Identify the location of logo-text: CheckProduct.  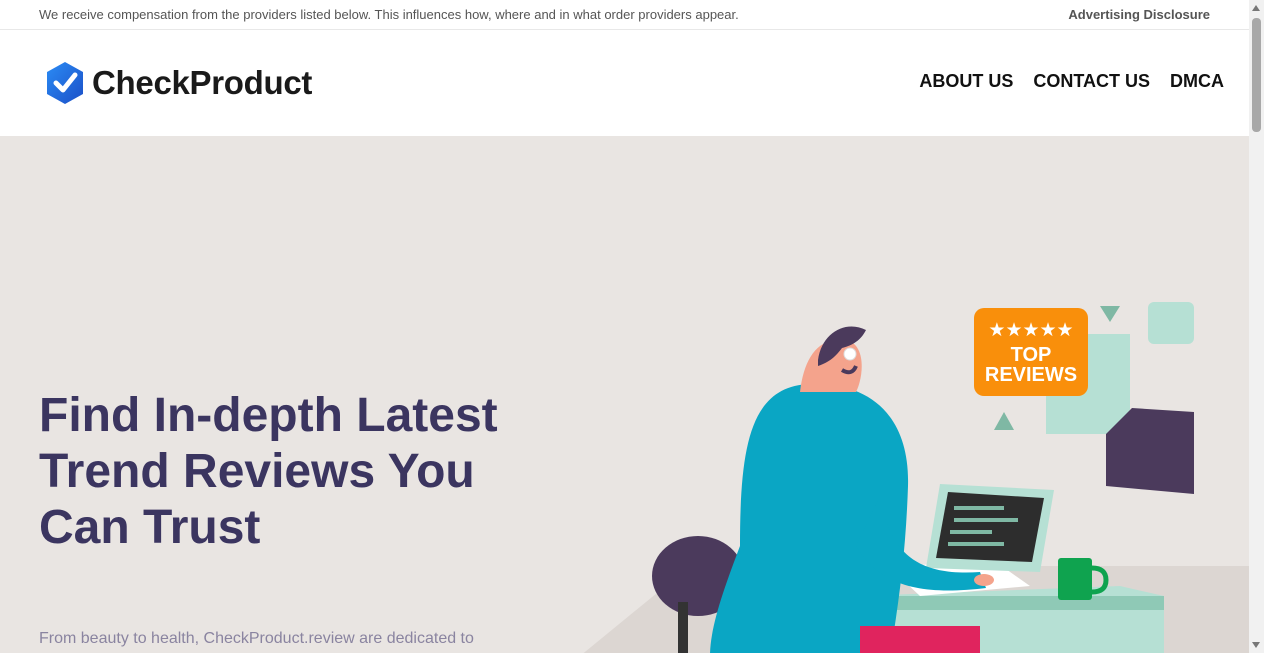
(202, 82).